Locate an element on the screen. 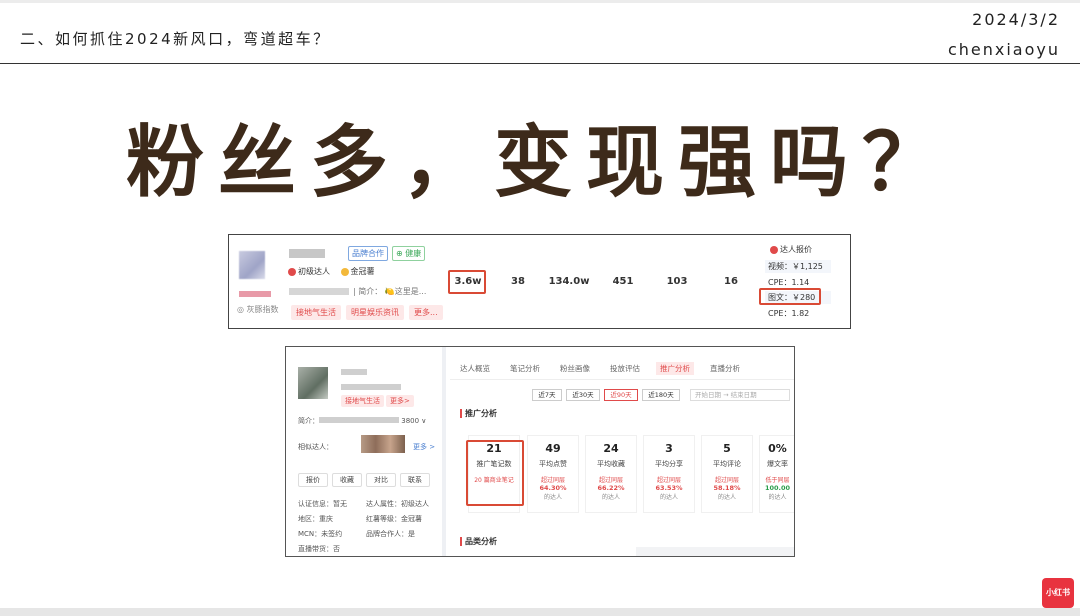 This screenshot has height=616, width=1080. crown-icon is located at coordinates (344, 271).